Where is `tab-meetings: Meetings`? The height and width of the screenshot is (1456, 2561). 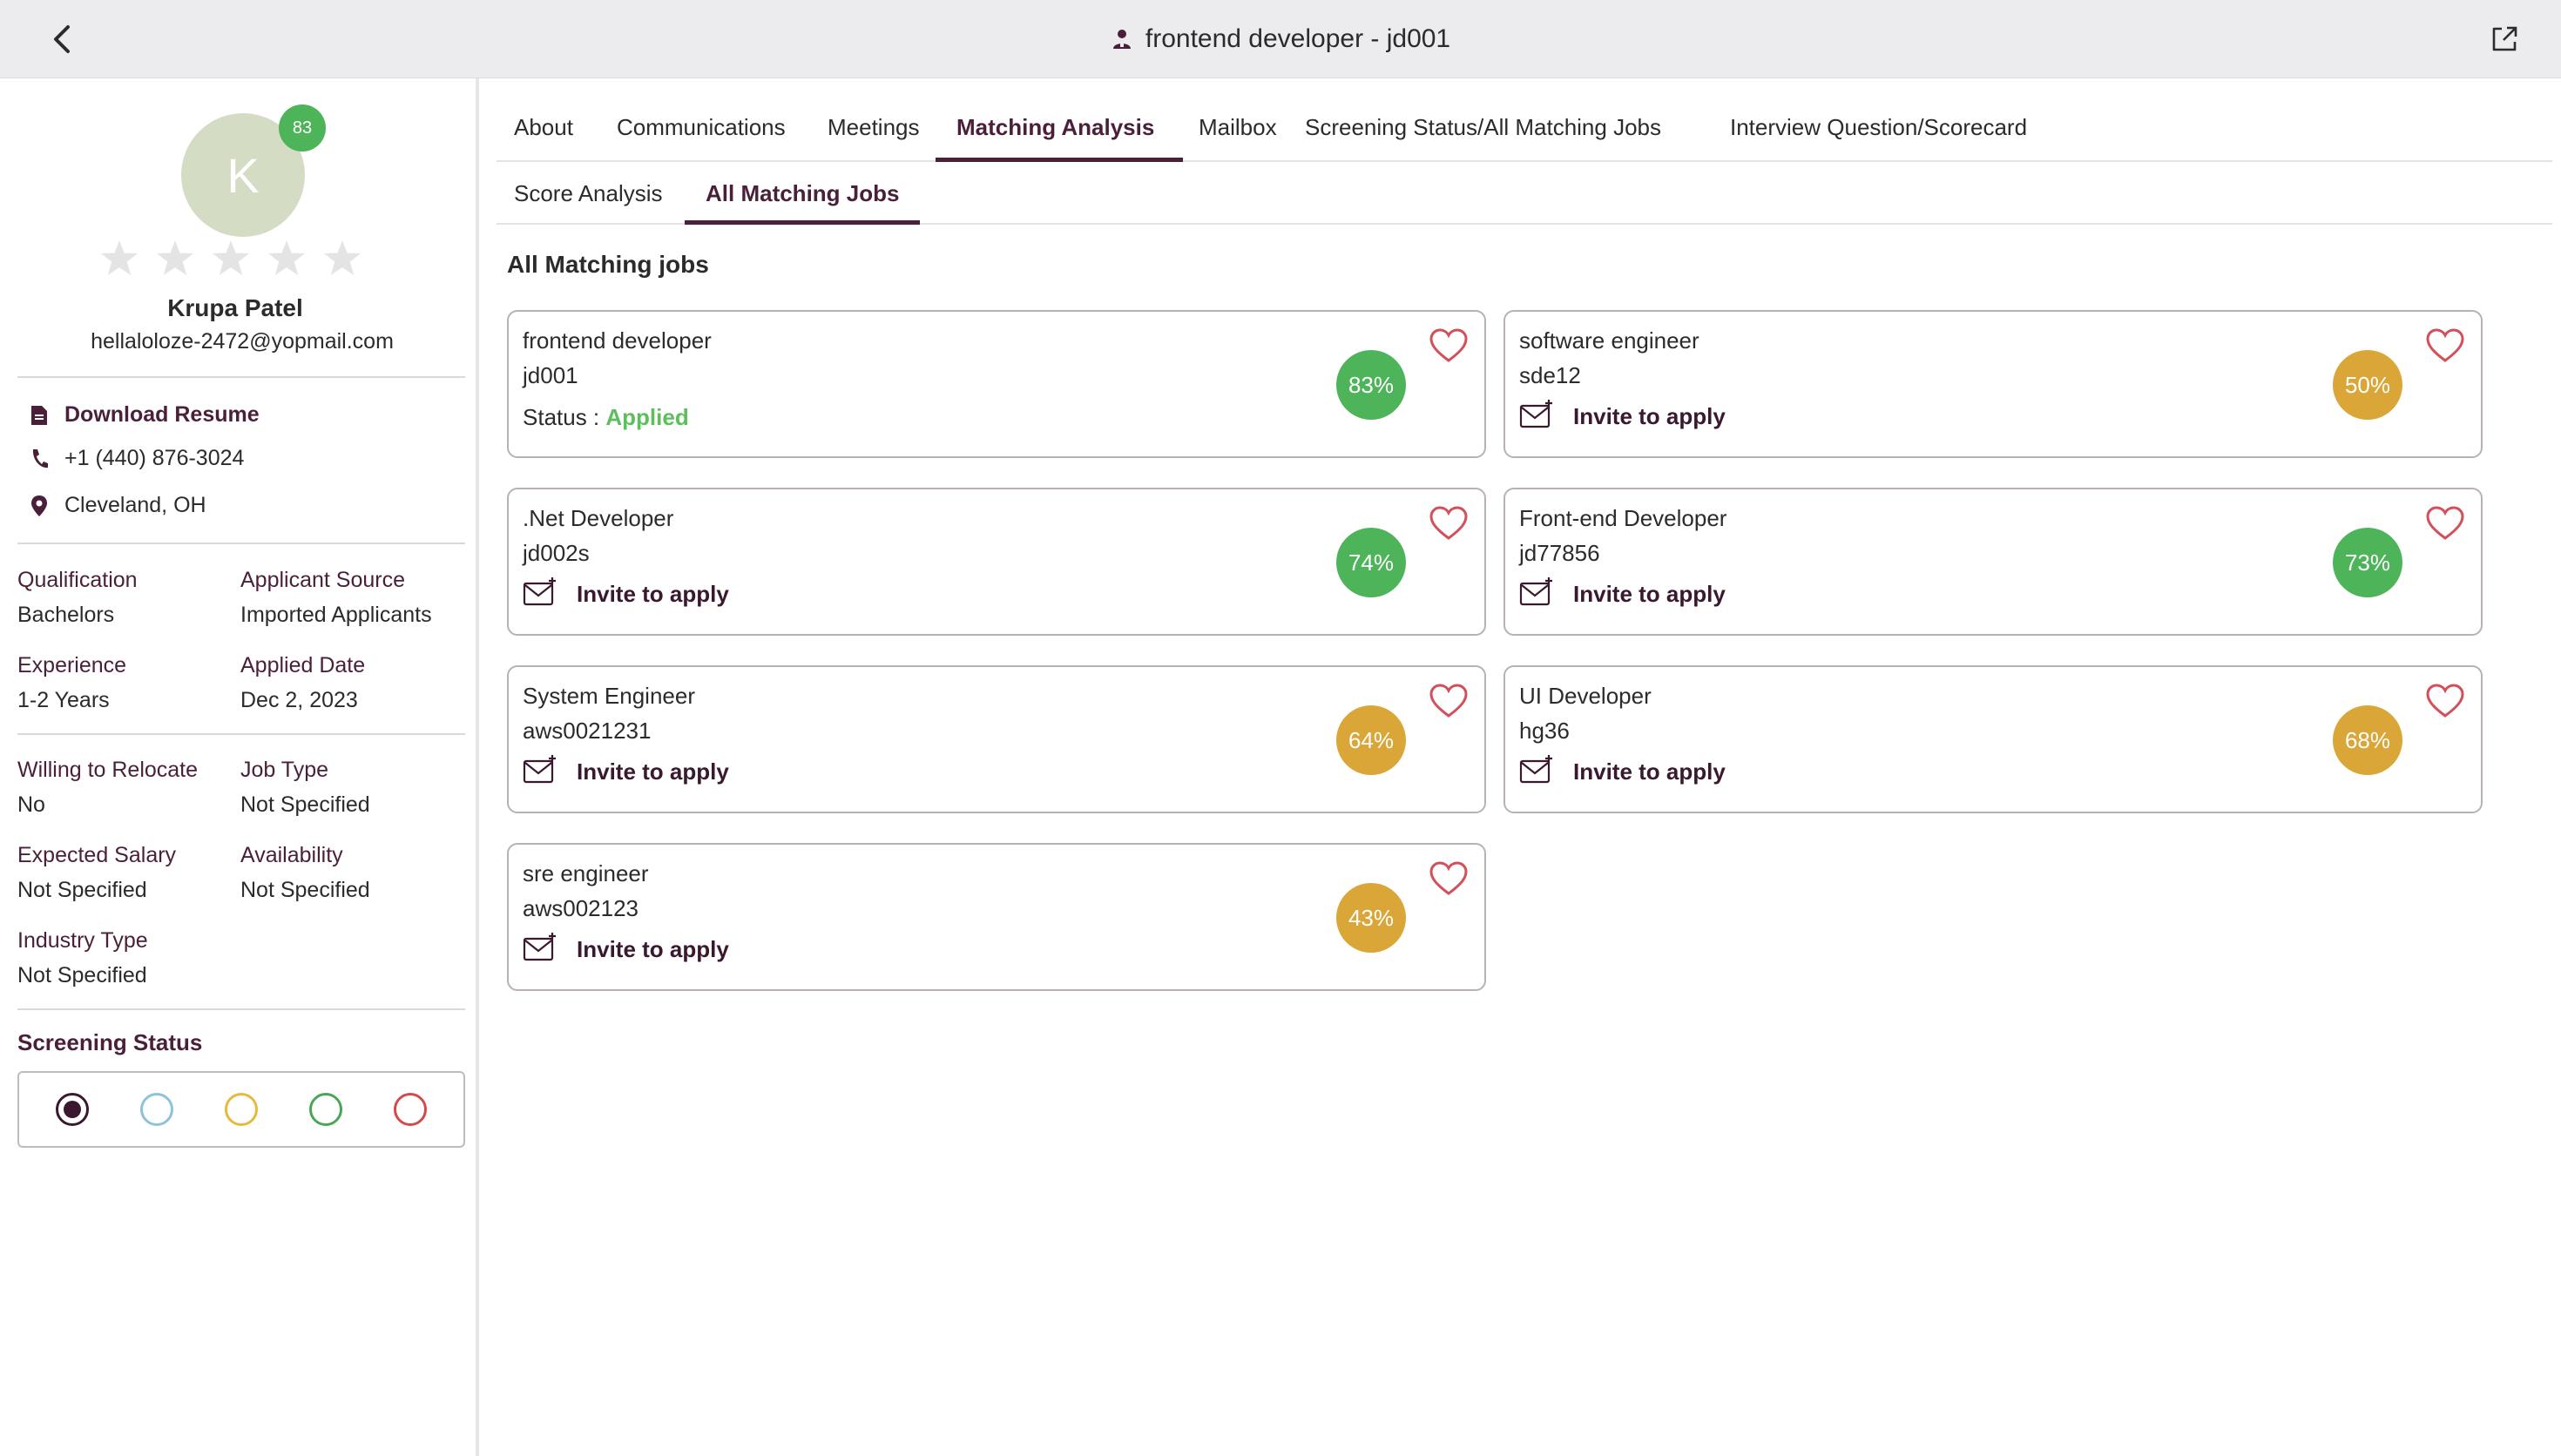 tab-meetings: Meetings is located at coordinates (874, 127).